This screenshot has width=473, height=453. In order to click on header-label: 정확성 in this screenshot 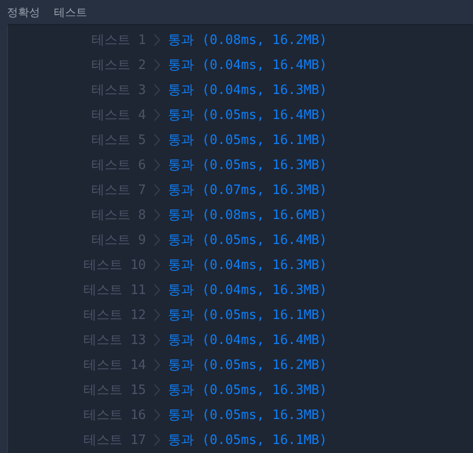, I will do `click(23, 12)`.